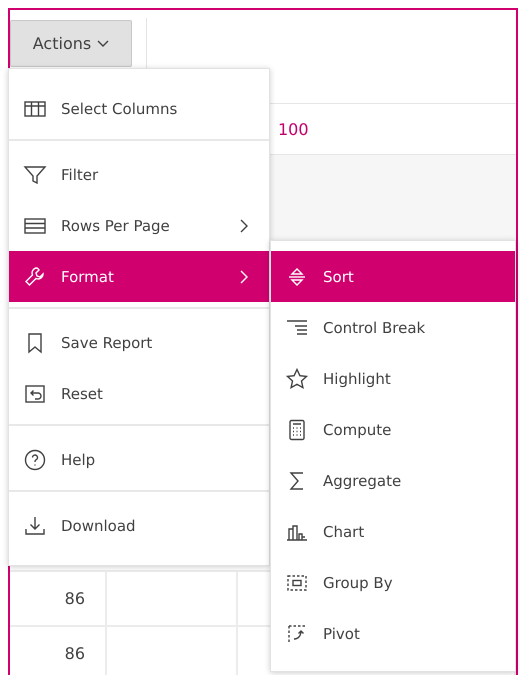 The height and width of the screenshot is (675, 520). I want to click on menu-item: Reset, so click(139, 393).